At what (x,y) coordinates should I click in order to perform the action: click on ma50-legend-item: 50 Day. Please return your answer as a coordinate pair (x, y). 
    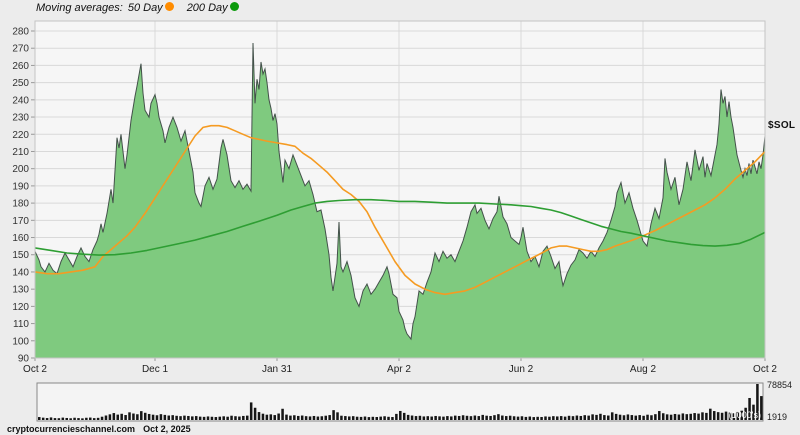
    Looking at the image, I should click on (155, 8).